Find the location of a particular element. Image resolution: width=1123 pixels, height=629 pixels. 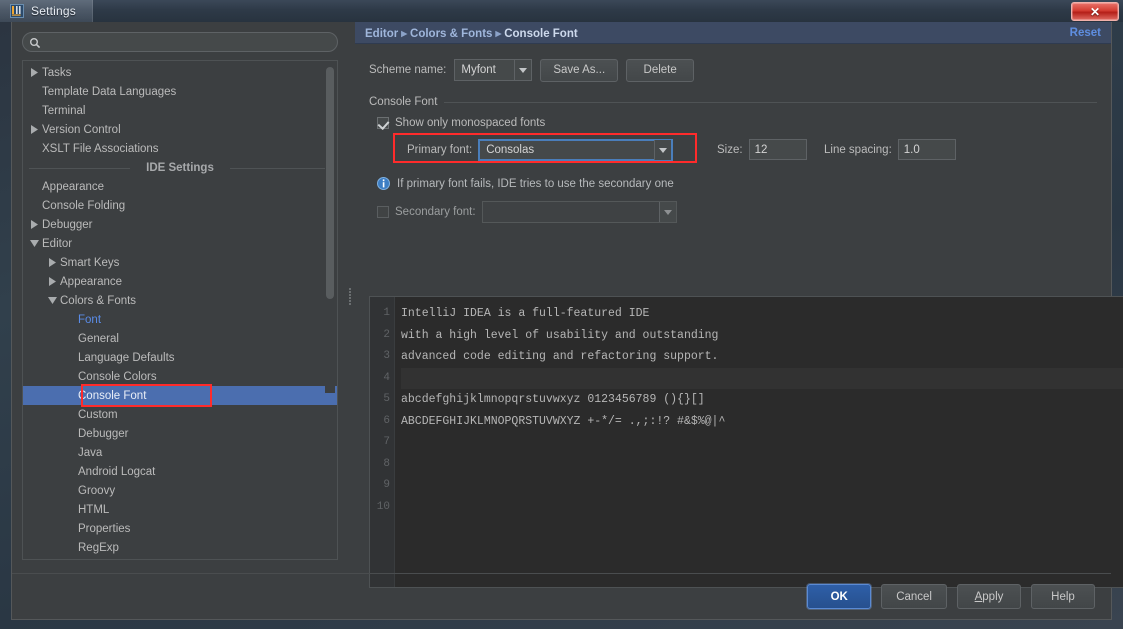

sidebar-item-xslt-file-associations: XSLT File Associations is located at coordinates (180, 148).